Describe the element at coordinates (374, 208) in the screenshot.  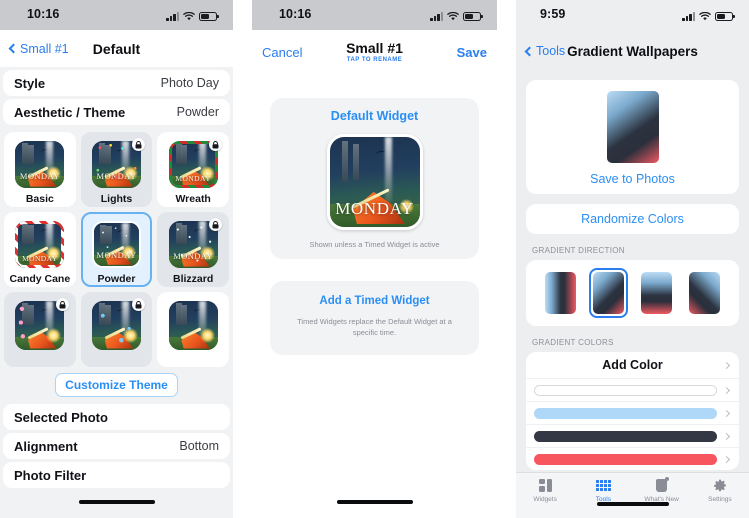
I see `widget-word: MONDAY` at that location.